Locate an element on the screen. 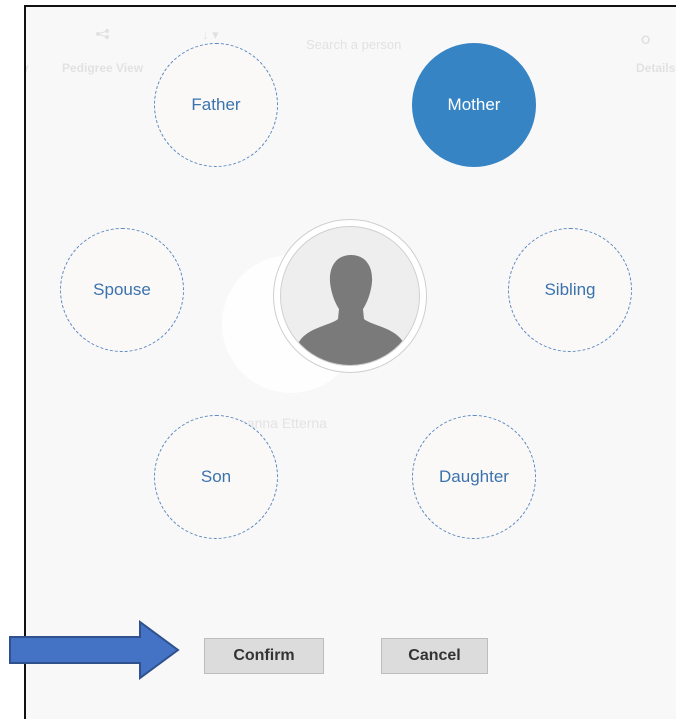 This screenshot has width=676, height=719. toolbar-arrows: ↓ ▾ is located at coordinates (210, 34).